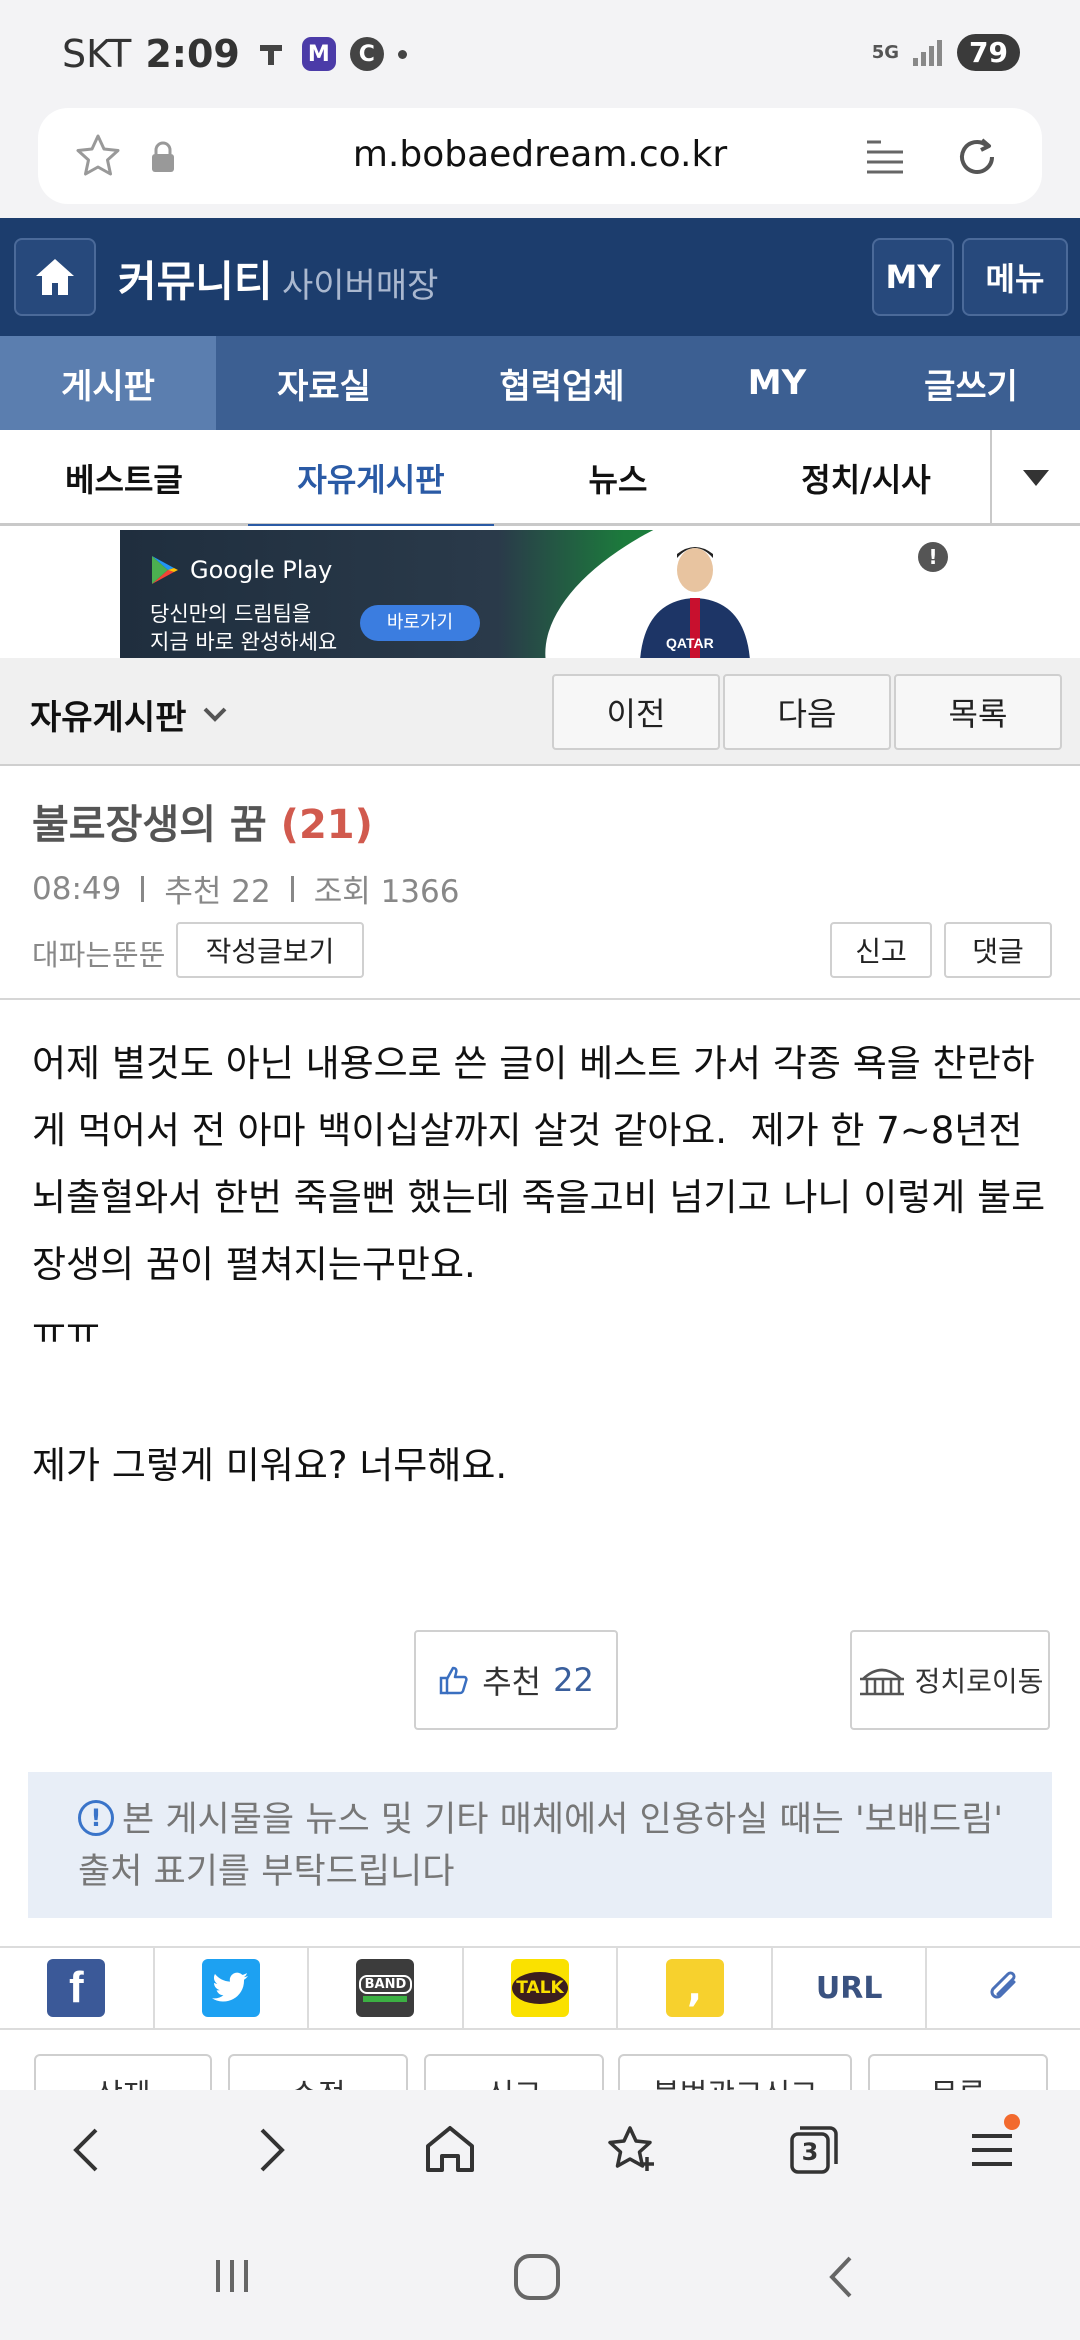  I want to click on nav-item-archive: 자료실, so click(324, 383).